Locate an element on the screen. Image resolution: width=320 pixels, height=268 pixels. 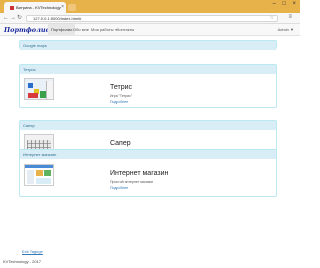
favicon-icon is located at coordinates (12, 7).